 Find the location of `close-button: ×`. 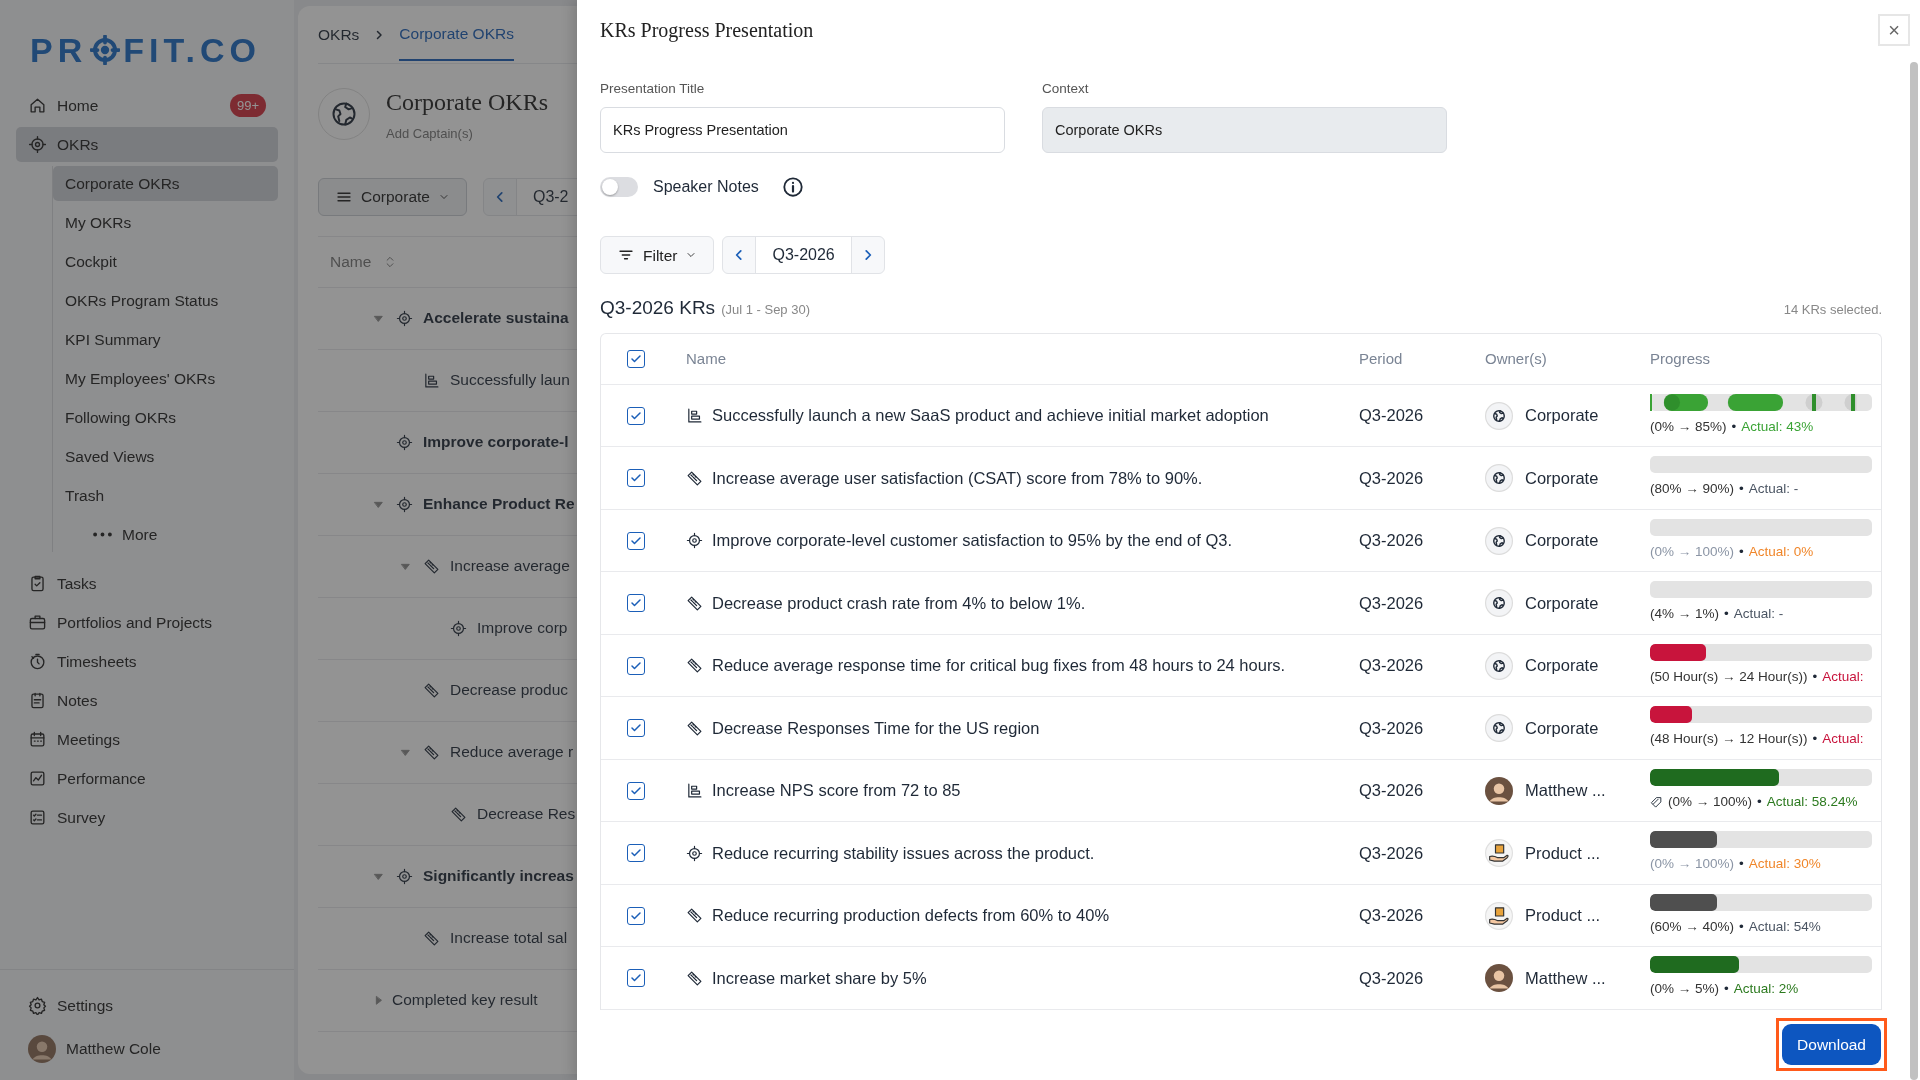

close-button: × is located at coordinates (1894, 30).